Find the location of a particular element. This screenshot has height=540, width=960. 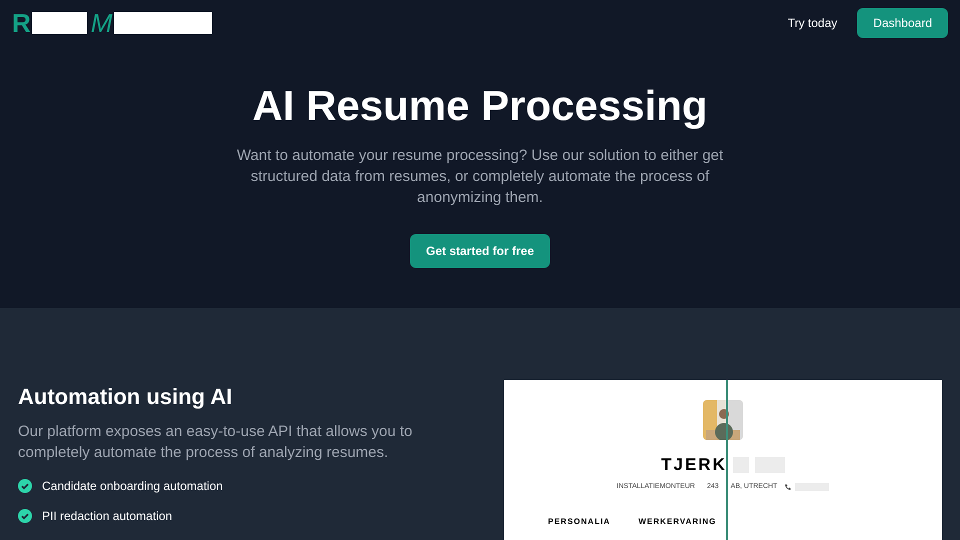

logo-letter: R is located at coordinates (21, 23).